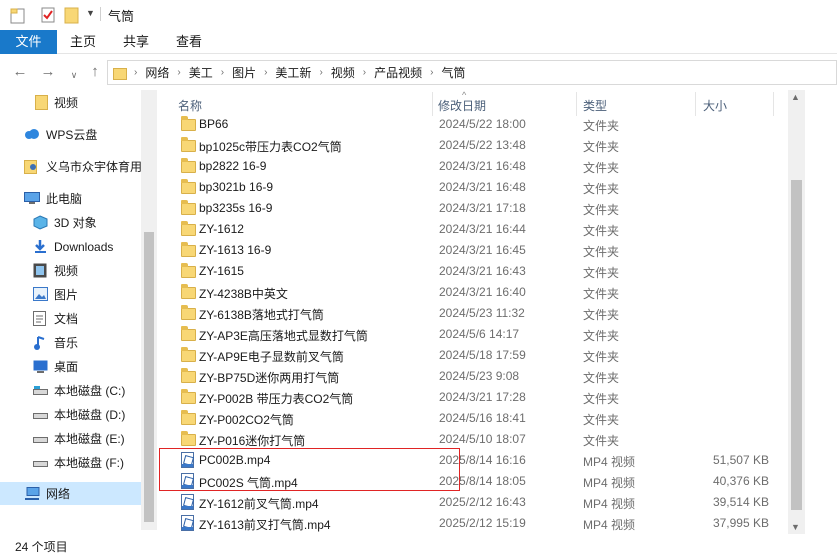  I want to click on network-icon, so click(32, 494).